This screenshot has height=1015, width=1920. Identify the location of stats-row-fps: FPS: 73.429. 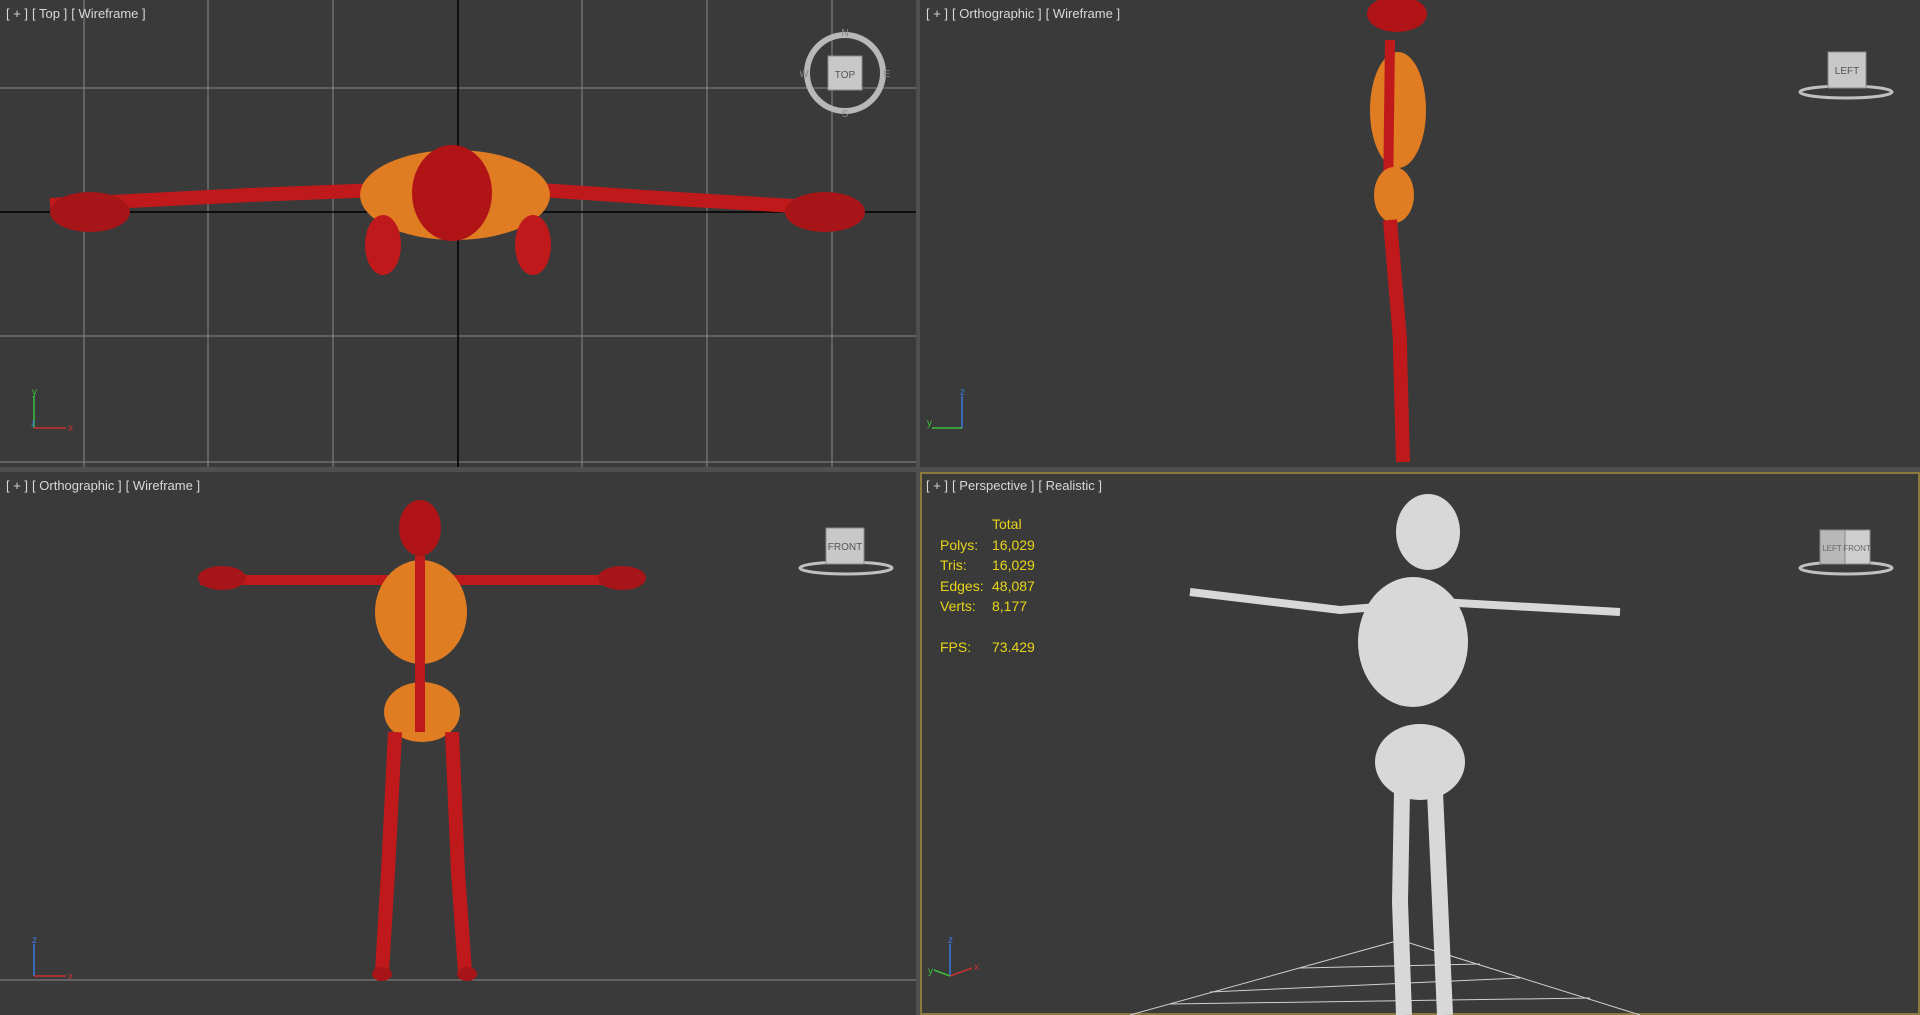
(987, 646).